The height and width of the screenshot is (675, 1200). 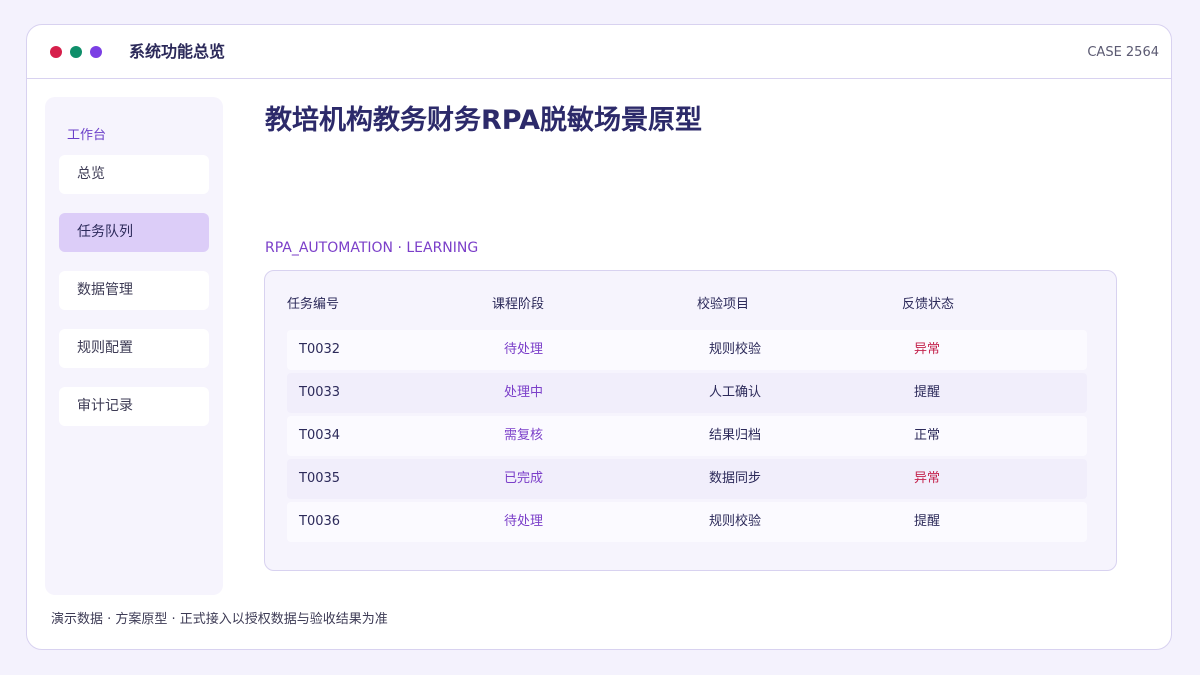 I want to click on check-item-cell: 人工确认, so click(x=735, y=392).